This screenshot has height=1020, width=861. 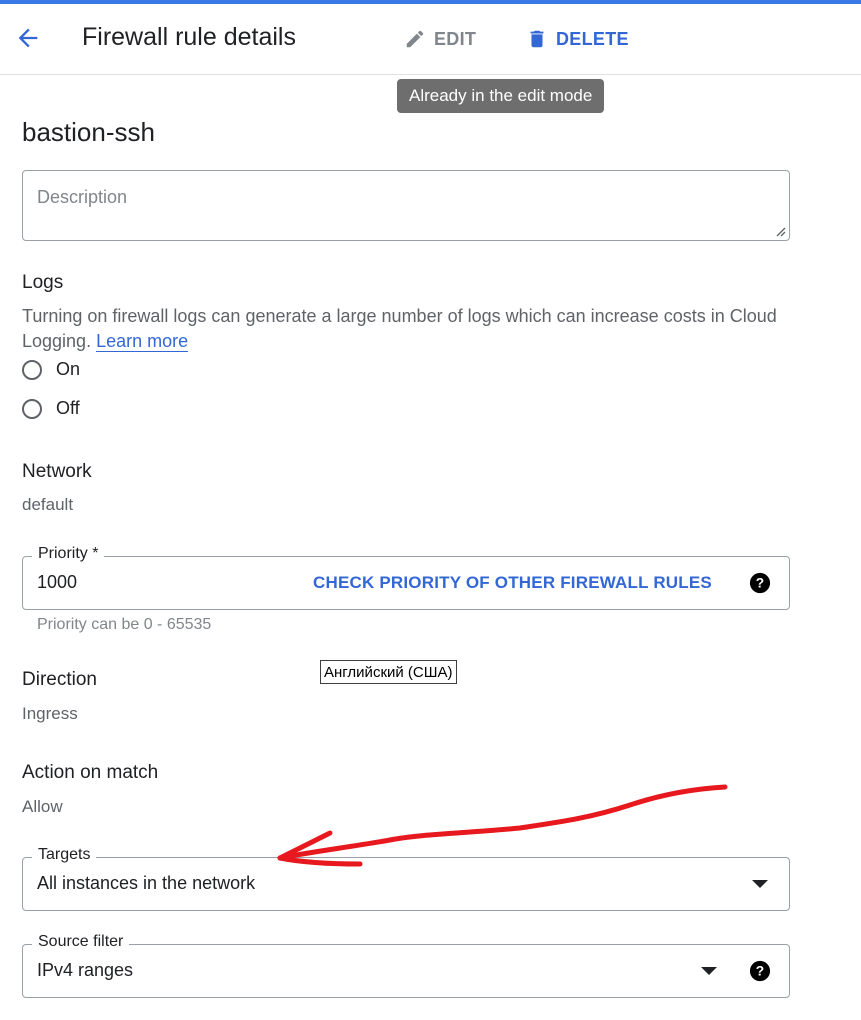 I want to click on source-filter-label: Source filter, so click(x=81, y=942).